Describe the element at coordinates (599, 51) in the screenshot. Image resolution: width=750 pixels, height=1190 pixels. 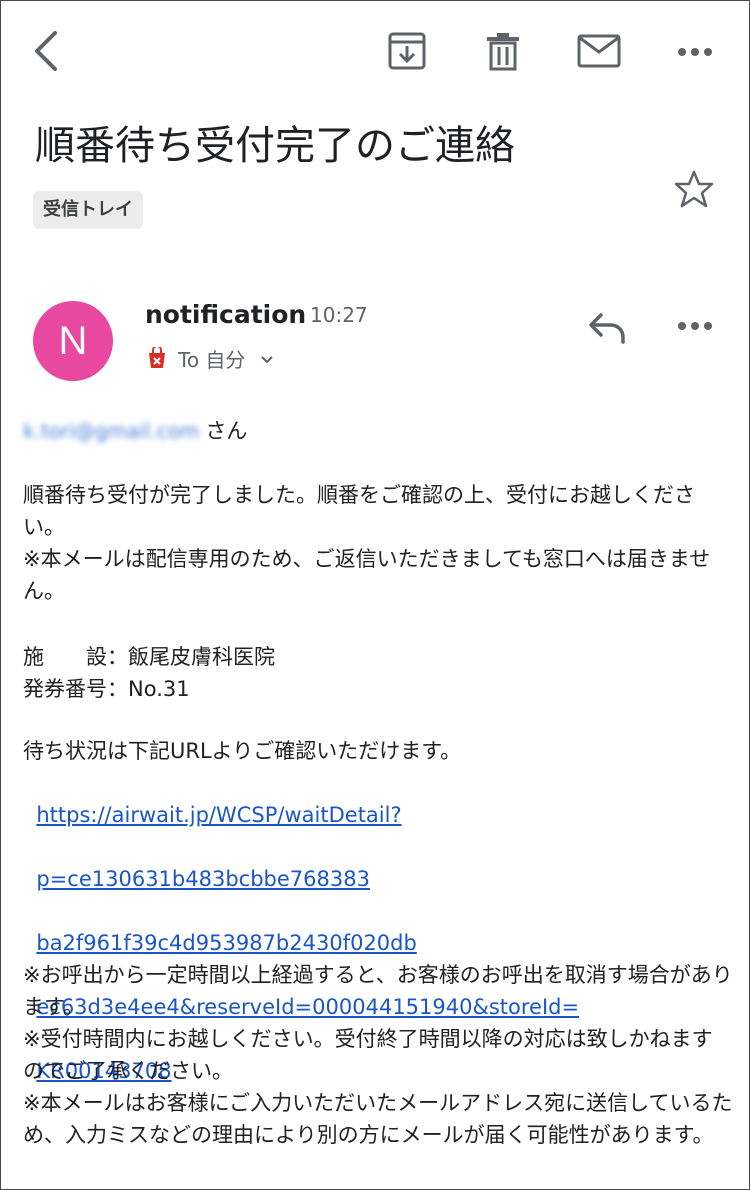
I see `mail-icon` at that location.